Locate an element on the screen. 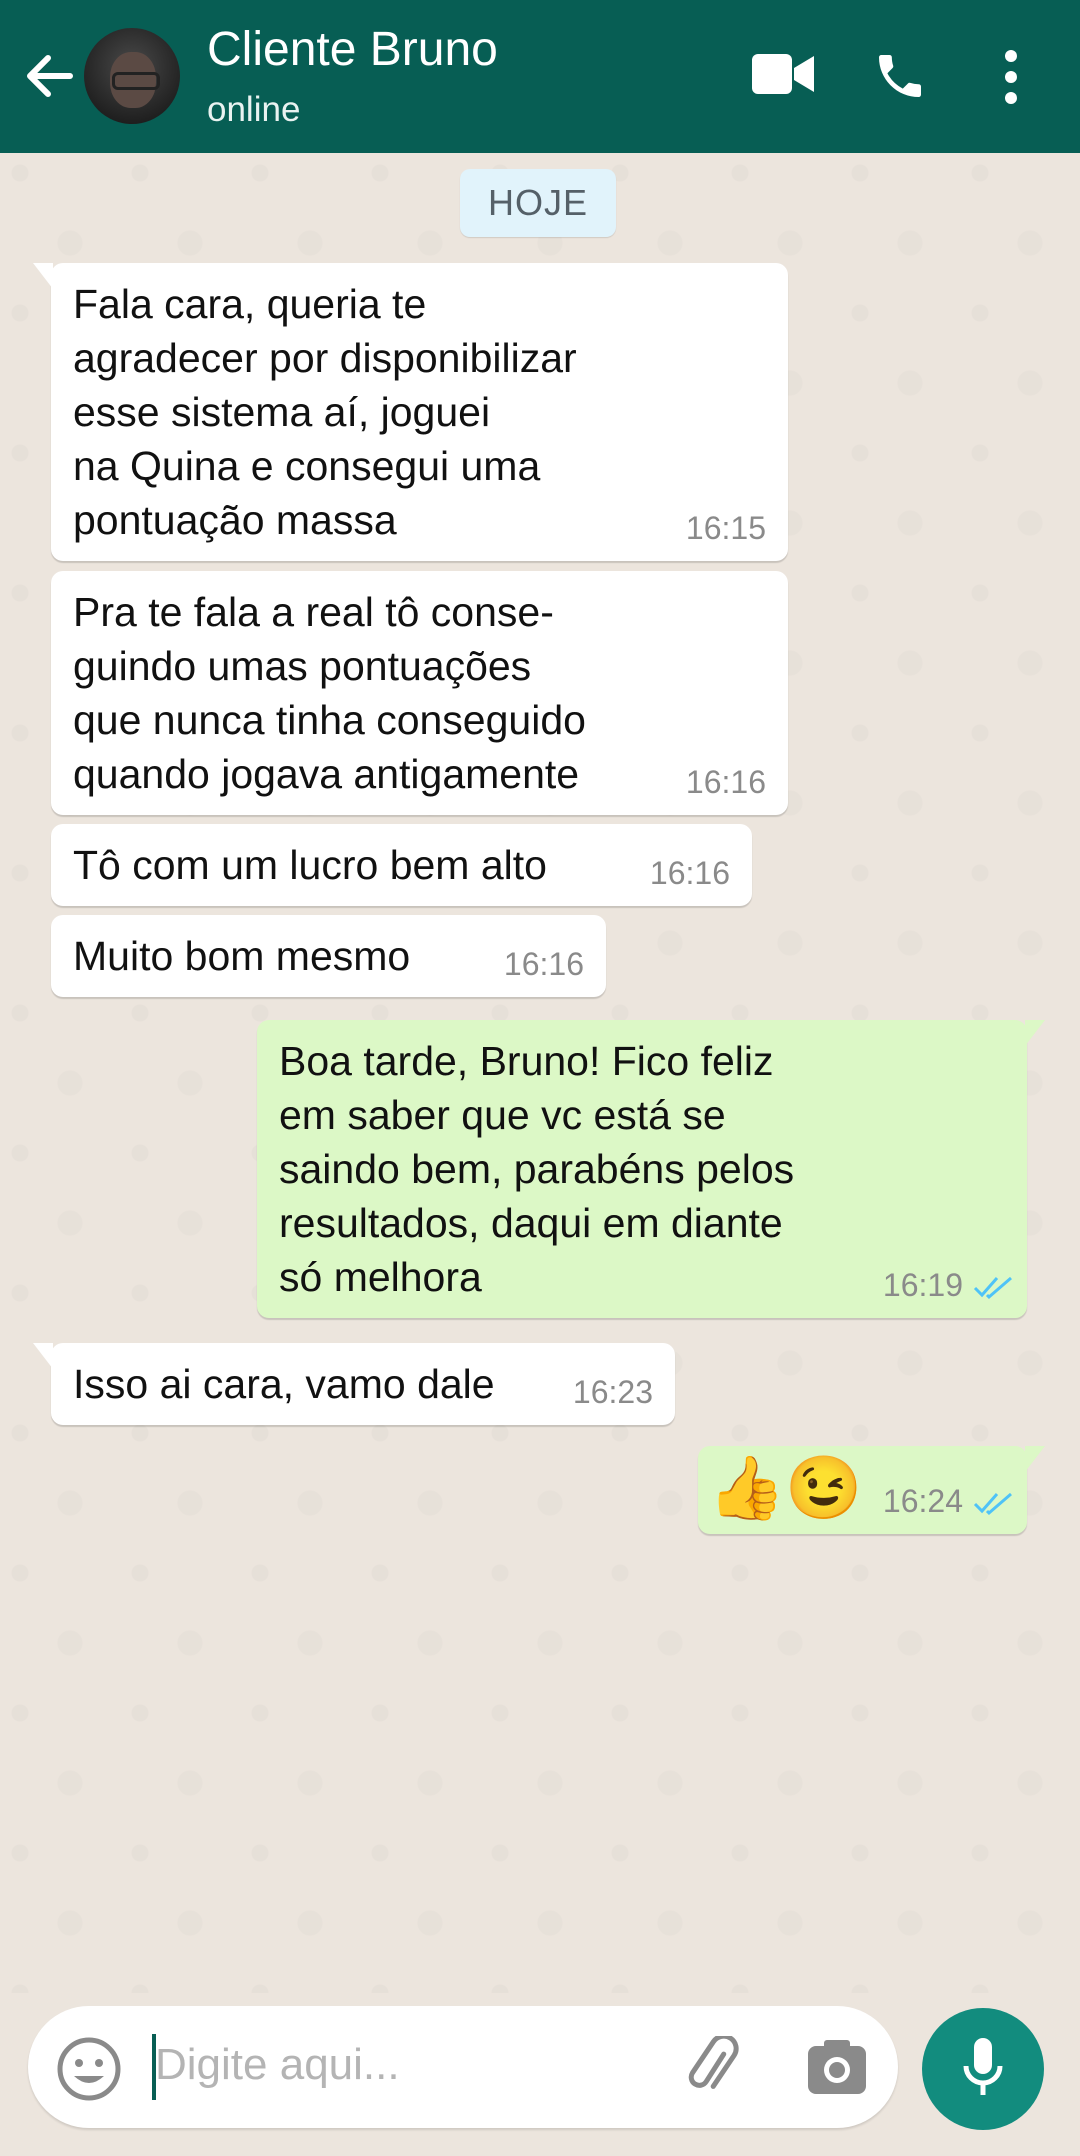 The image size is (1080, 2156). message-time: 16:24 is located at coordinates (922, 1501).